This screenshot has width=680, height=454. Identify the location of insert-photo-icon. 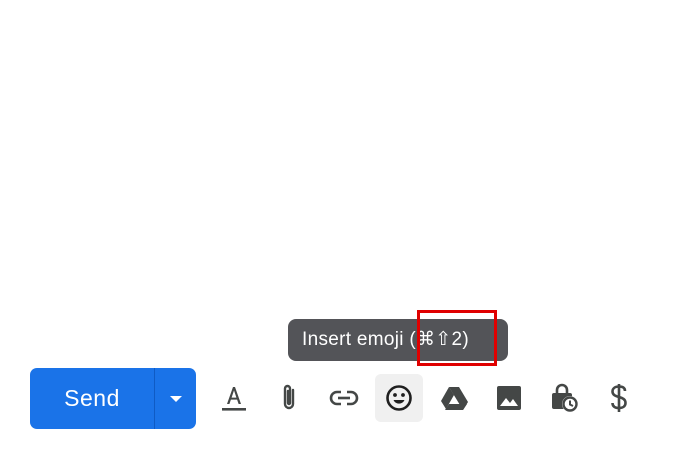
(509, 398).